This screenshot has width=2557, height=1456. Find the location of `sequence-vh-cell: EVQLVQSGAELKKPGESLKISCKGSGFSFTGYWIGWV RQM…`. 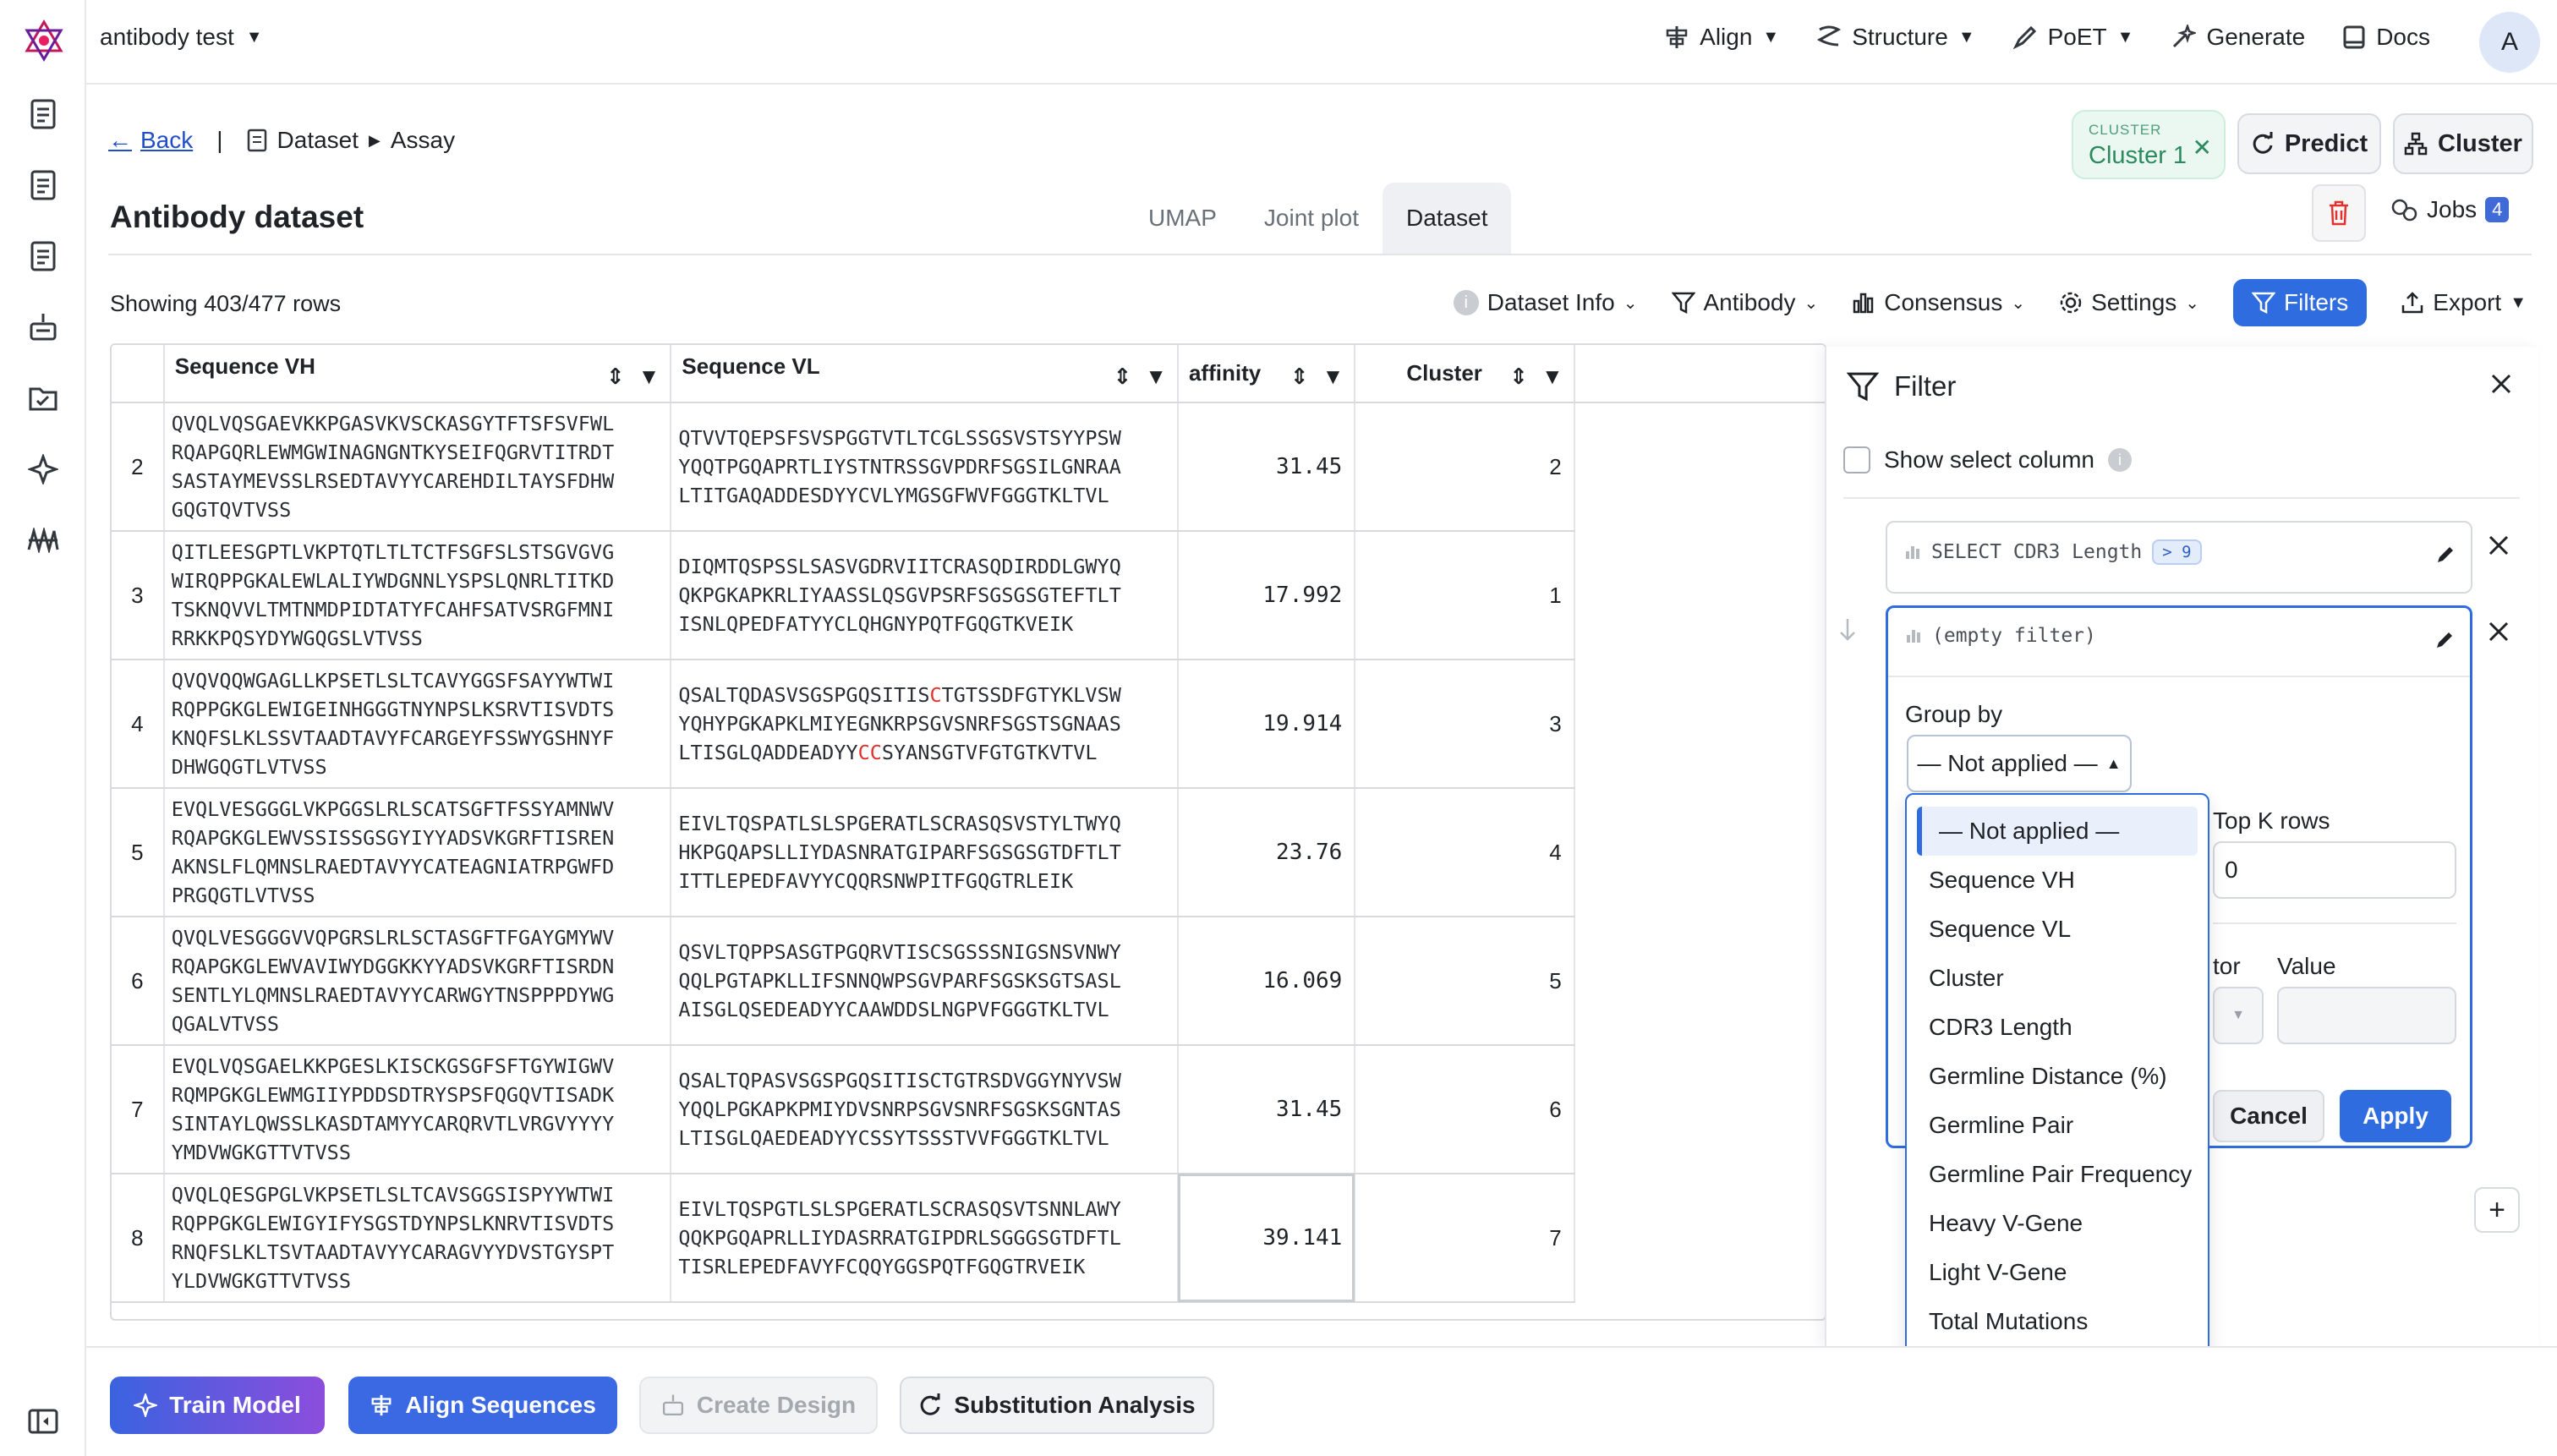

sequence-vh-cell: EVQLVQSGAELKKPGESLKISCKGSGFSFTGYWIGWV RQM… is located at coordinates (417, 1110).